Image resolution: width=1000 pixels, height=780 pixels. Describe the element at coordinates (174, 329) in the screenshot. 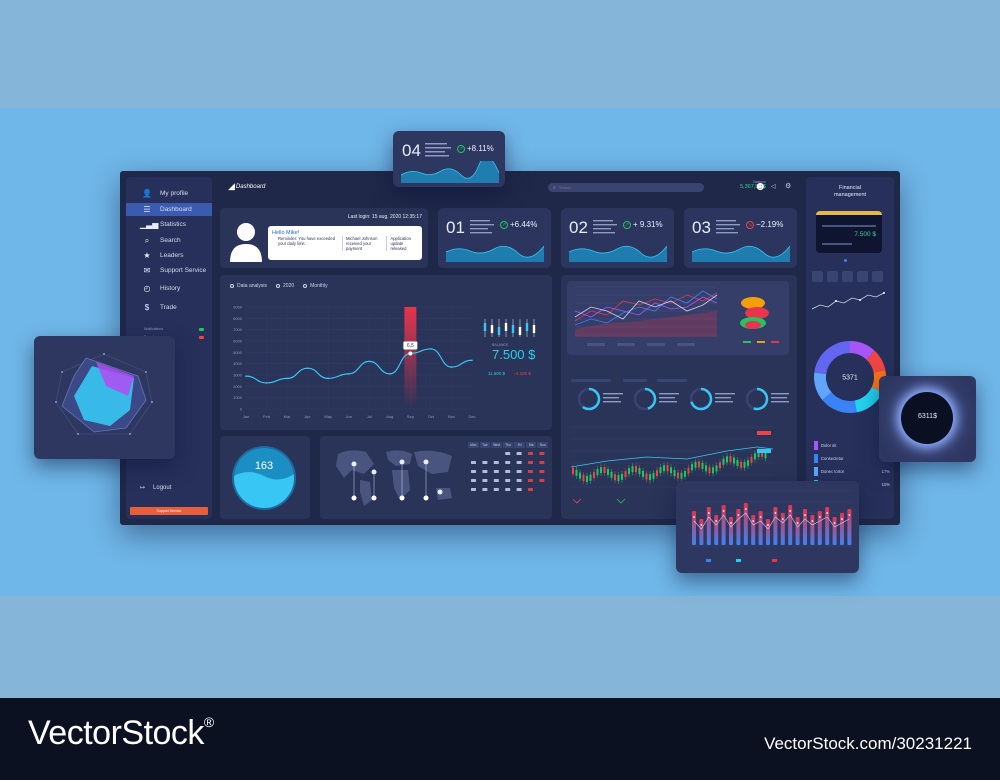

I see `toggle-notifications: Notifications` at that location.